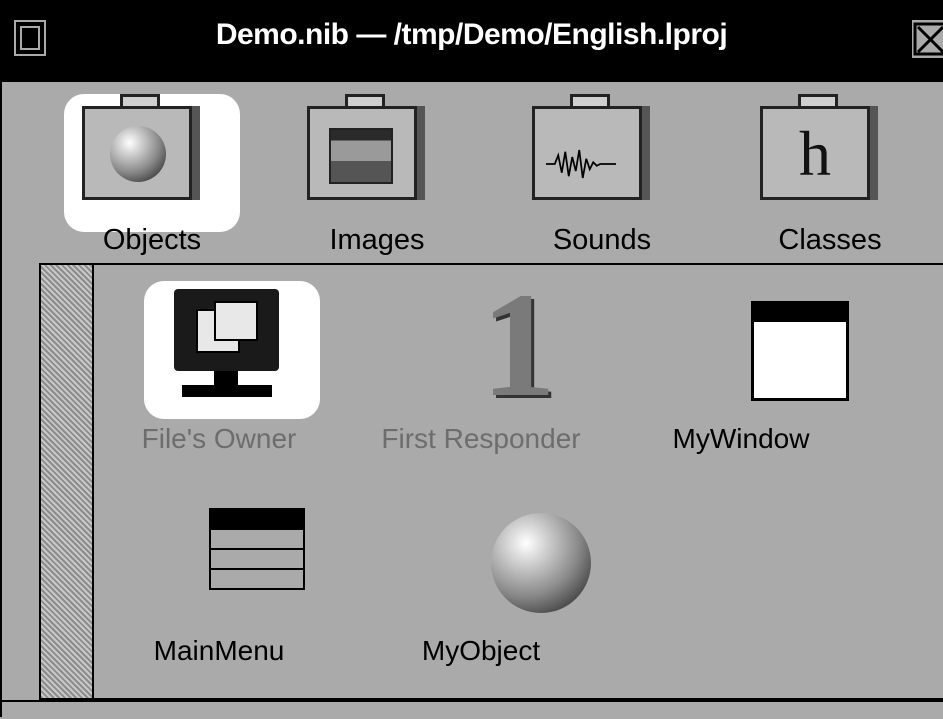 The width and height of the screenshot is (943, 719). I want to click on menu-icon, so click(257, 558).